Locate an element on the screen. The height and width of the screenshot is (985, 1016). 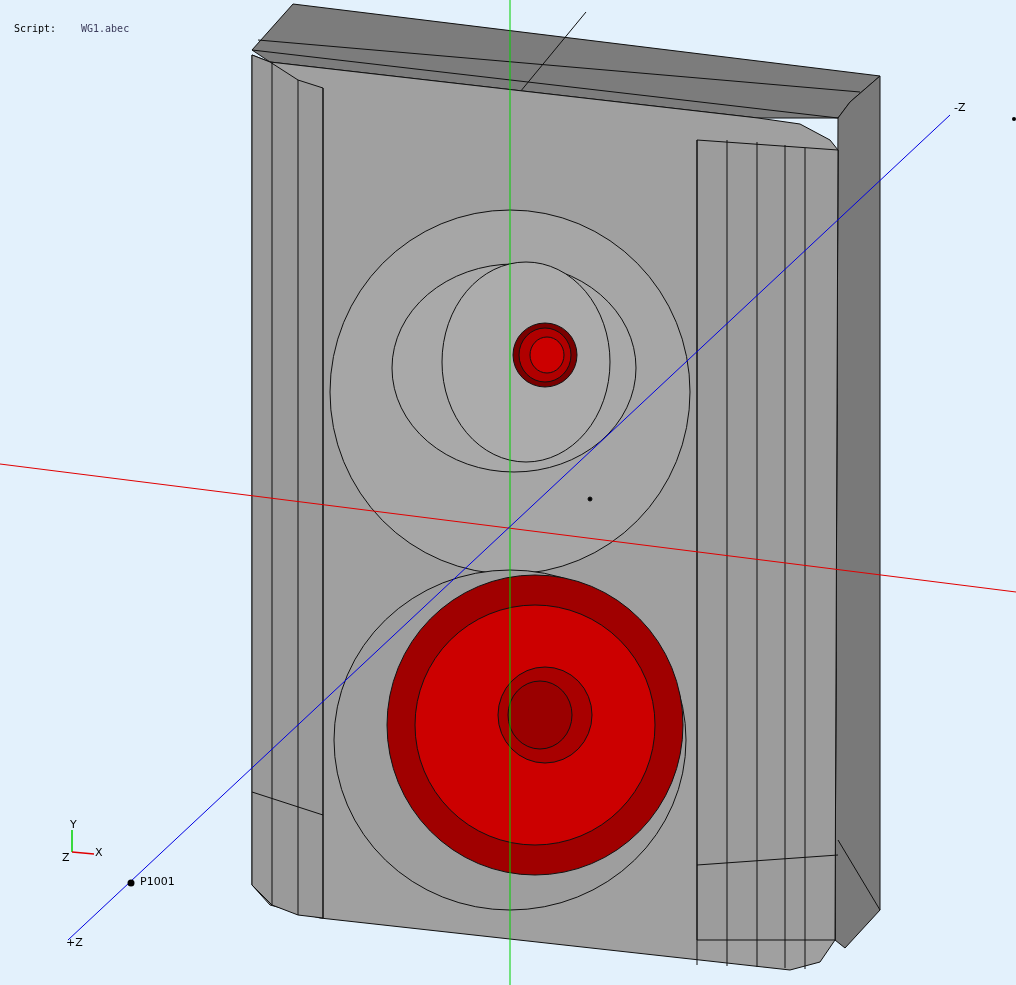
script-label: Script: is located at coordinates (35, 28).